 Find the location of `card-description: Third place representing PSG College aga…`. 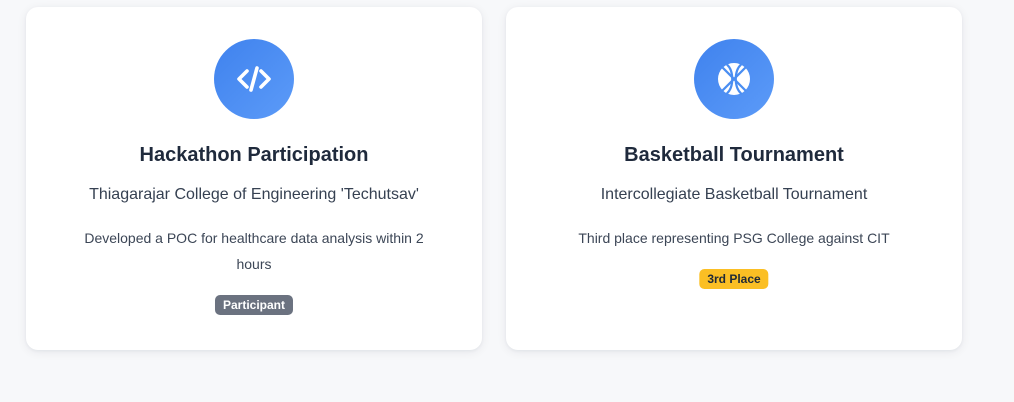

card-description: Third place representing PSG College aga… is located at coordinates (734, 238).